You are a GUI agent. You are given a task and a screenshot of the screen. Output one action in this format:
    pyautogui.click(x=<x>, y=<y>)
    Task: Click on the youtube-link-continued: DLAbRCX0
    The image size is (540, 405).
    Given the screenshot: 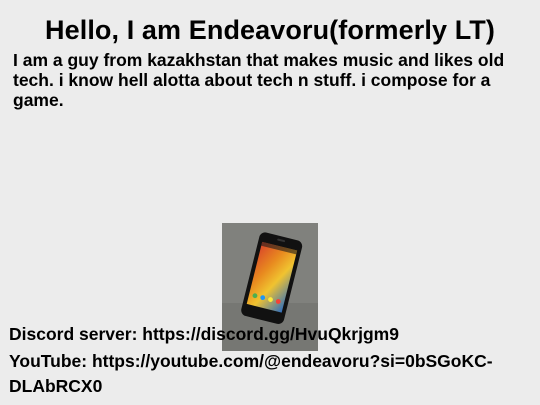 What is the action you would take?
    pyautogui.click(x=55, y=386)
    